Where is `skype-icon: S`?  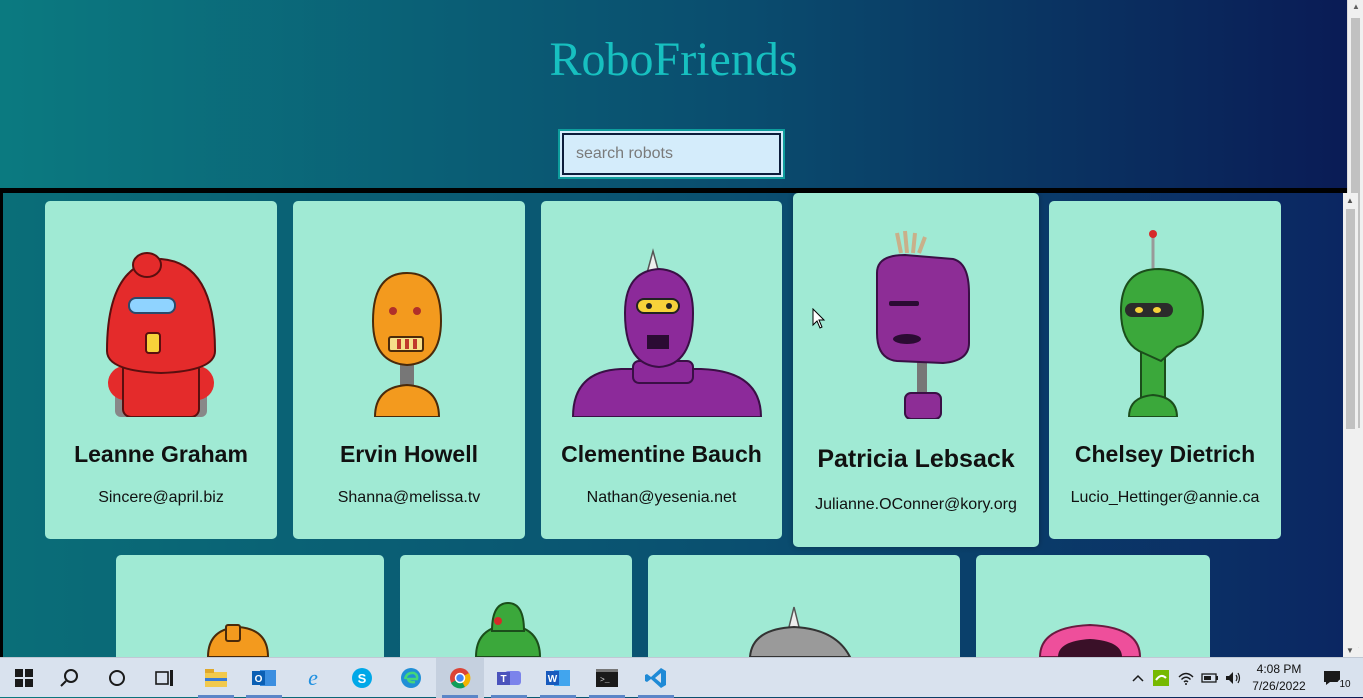
skype-icon: S is located at coordinates (362, 678).